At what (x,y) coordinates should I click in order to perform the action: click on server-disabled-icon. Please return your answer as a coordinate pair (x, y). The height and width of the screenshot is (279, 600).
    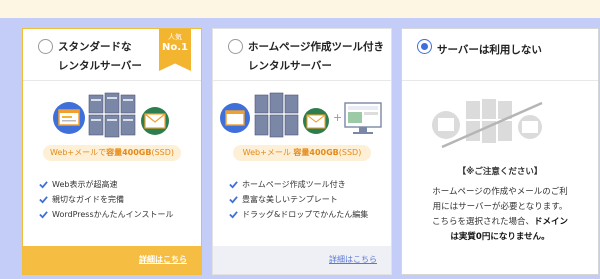
    Looking at the image, I should click on (487, 121).